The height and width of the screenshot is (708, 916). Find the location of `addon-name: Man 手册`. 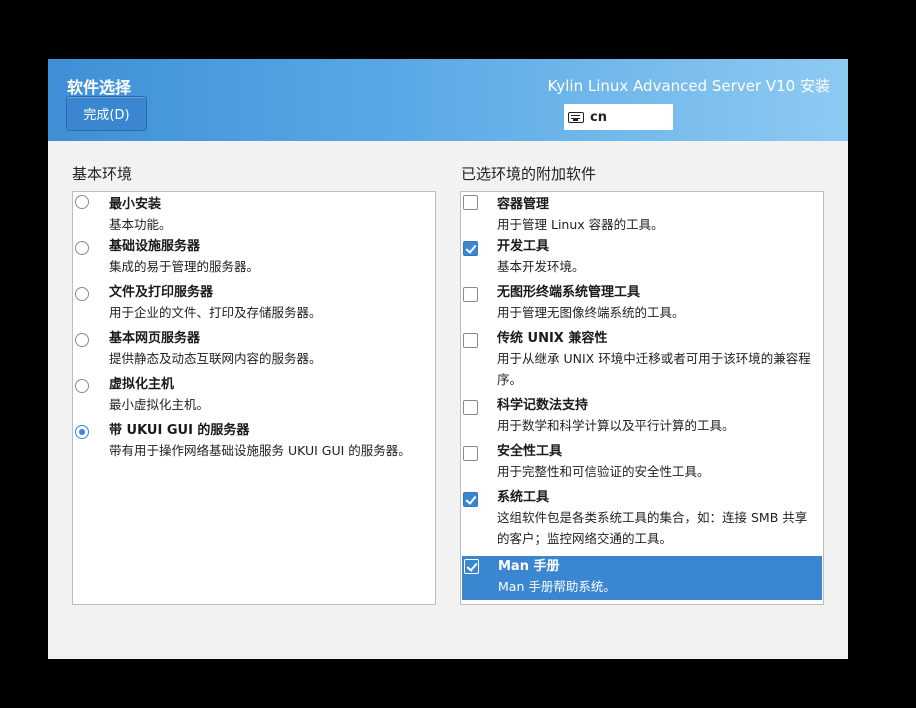

addon-name: Man 手册 is located at coordinates (529, 566).